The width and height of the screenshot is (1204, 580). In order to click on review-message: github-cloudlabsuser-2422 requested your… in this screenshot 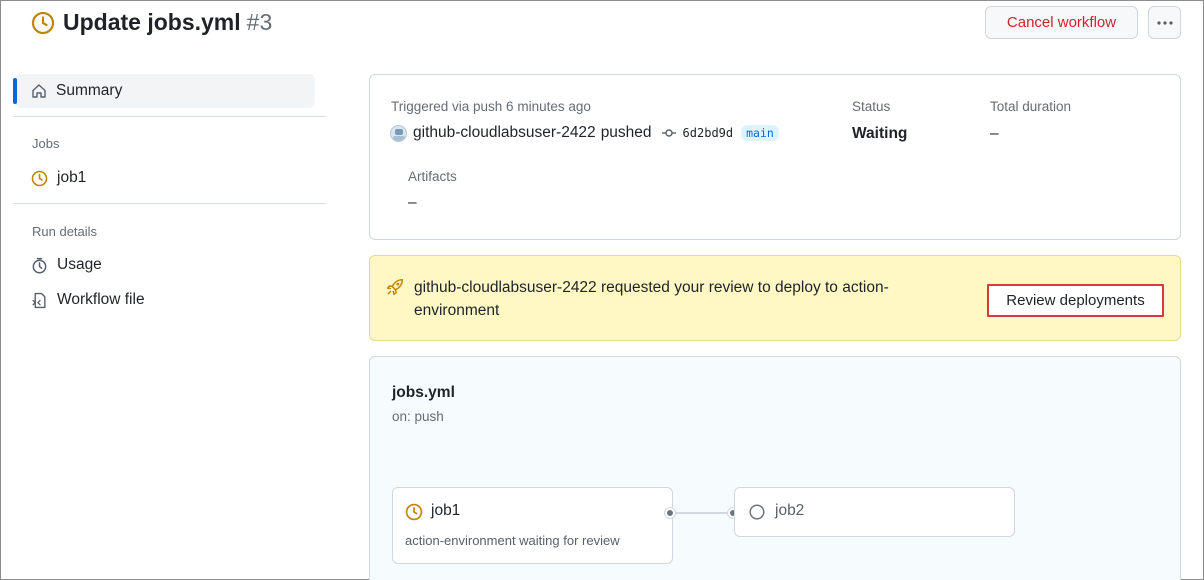, I will do `click(651, 299)`.